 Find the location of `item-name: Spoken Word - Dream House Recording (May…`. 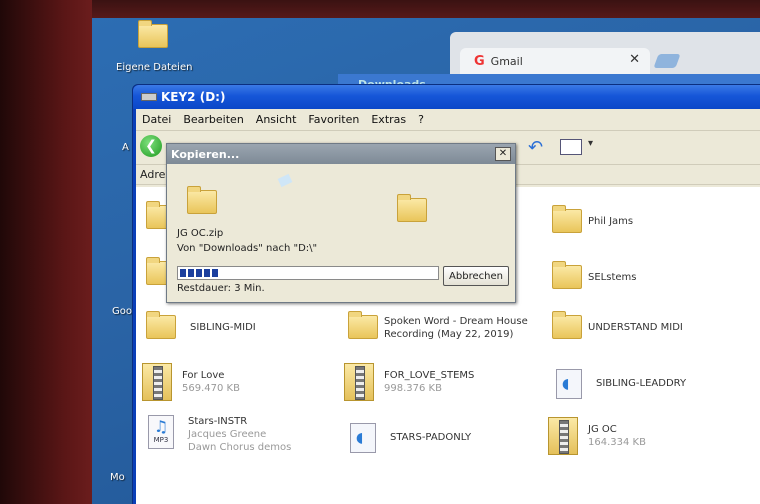

item-name: Spoken Word - Dream House Recording (May… is located at coordinates (456, 328).